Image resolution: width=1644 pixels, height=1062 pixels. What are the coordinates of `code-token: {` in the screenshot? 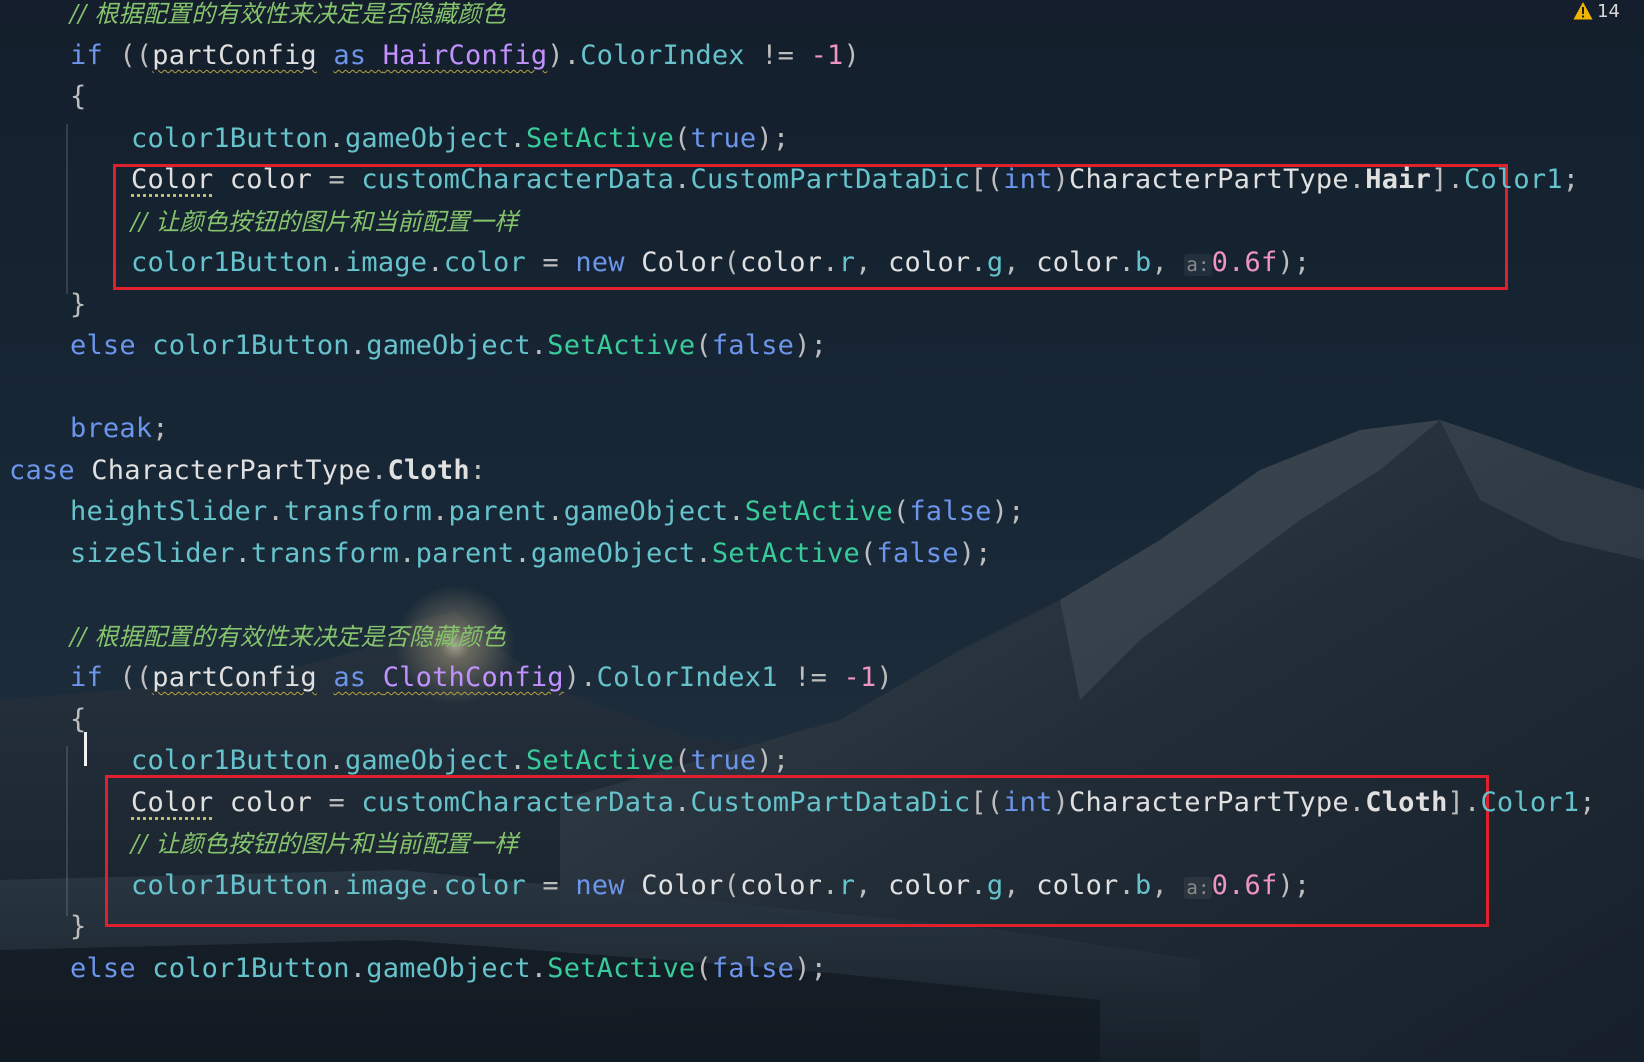 It's located at (78, 96).